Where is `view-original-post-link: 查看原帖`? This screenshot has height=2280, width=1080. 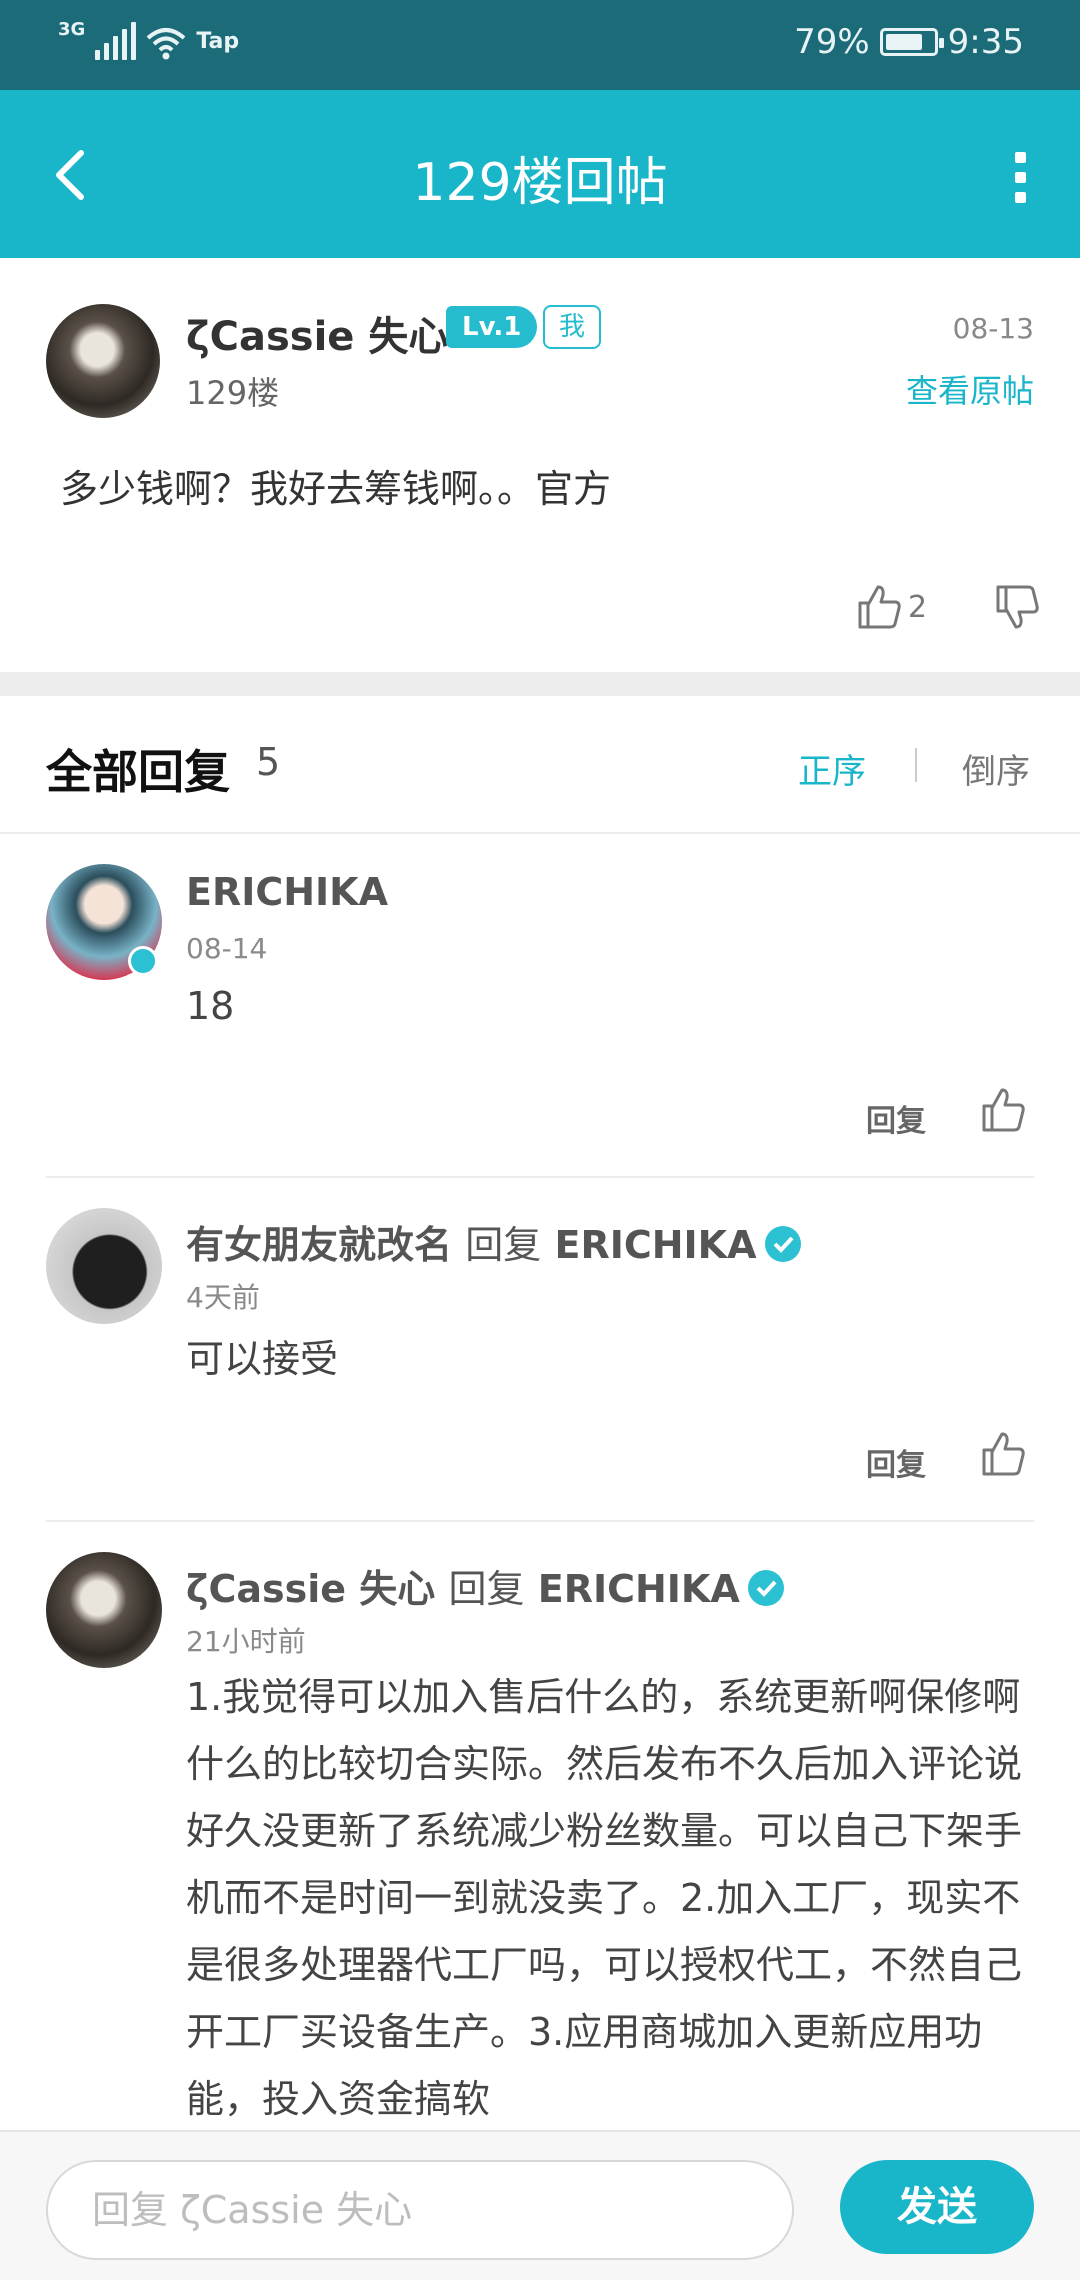
view-original-post-link: 查看原帖 is located at coordinates (970, 389).